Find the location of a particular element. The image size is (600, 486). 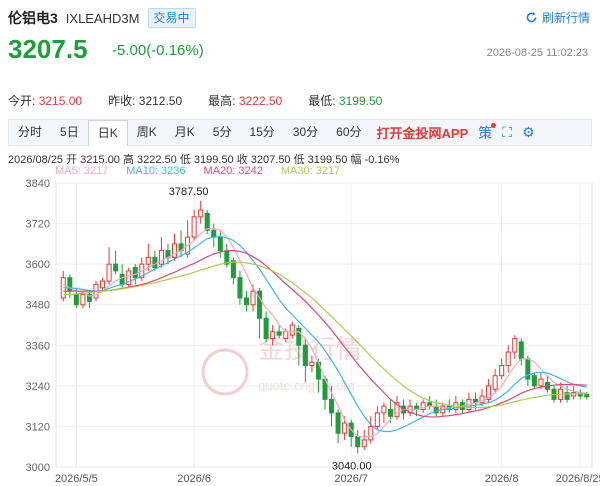

y-tick-label: 3600 is located at coordinates (38, 265).